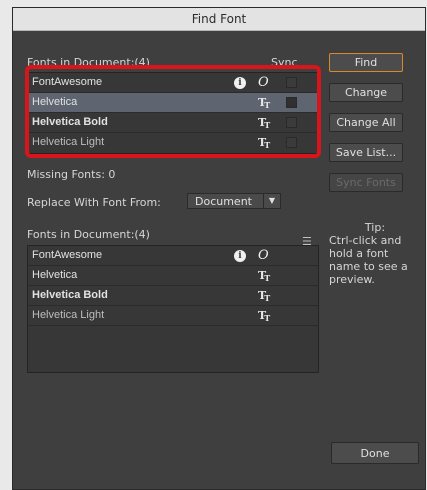 The height and width of the screenshot is (490, 427). What do you see at coordinates (88, 62) in the screenshot?
I see `fonts-in-document-label: Fonts in Document:(4)` at bounding box center [88, 62].